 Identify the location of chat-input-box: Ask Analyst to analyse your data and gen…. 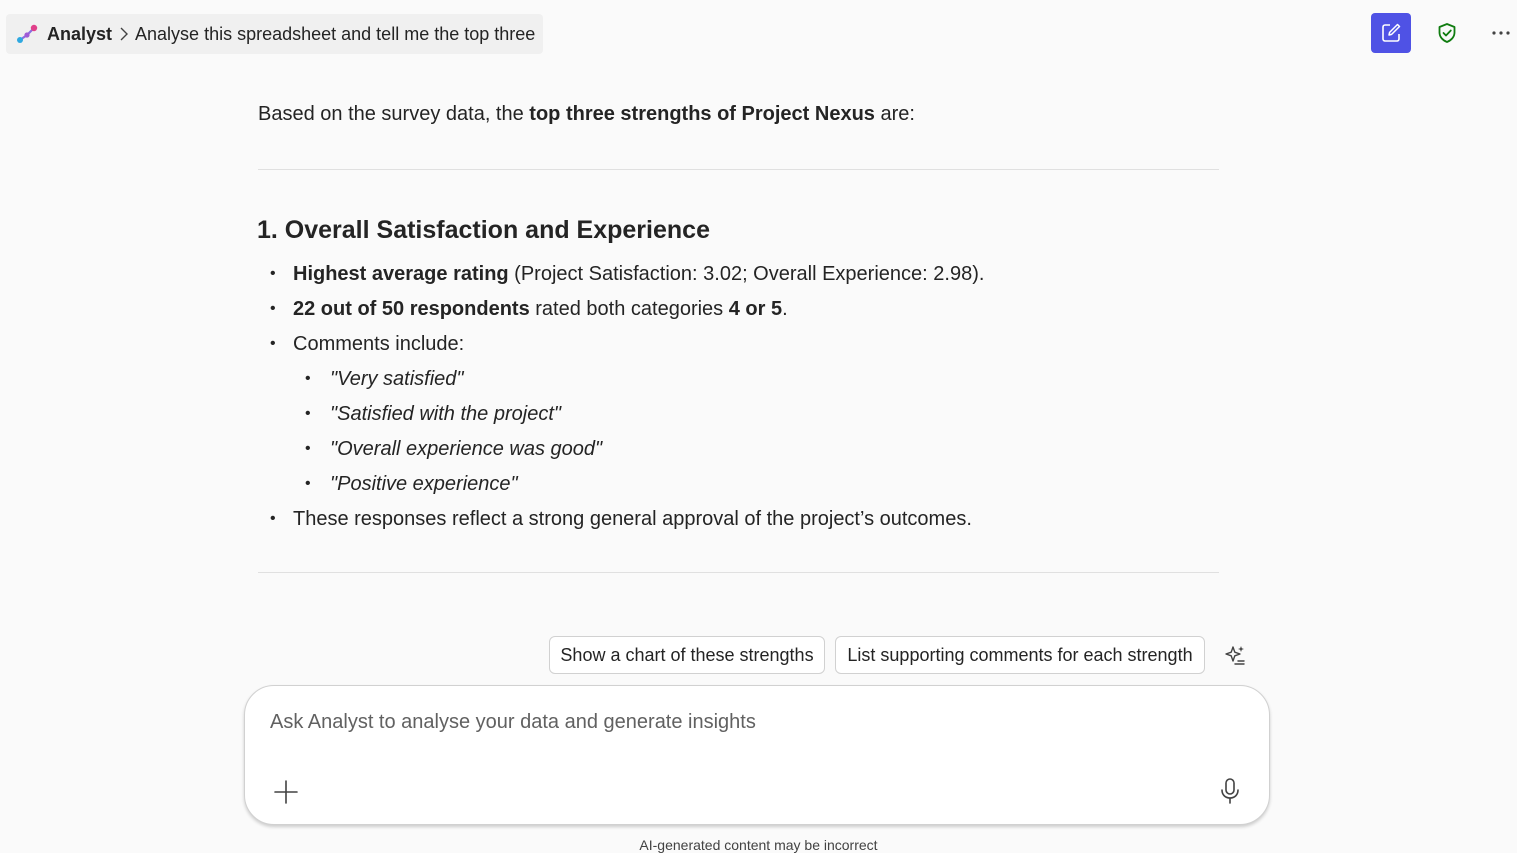
(757, 755).